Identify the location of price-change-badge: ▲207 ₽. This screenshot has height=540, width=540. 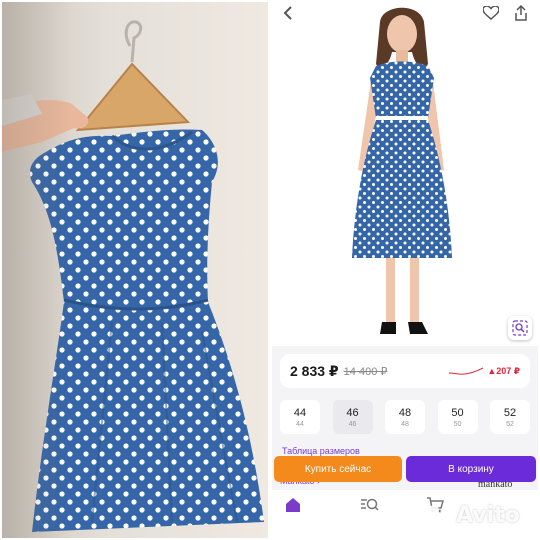
(503, 370).